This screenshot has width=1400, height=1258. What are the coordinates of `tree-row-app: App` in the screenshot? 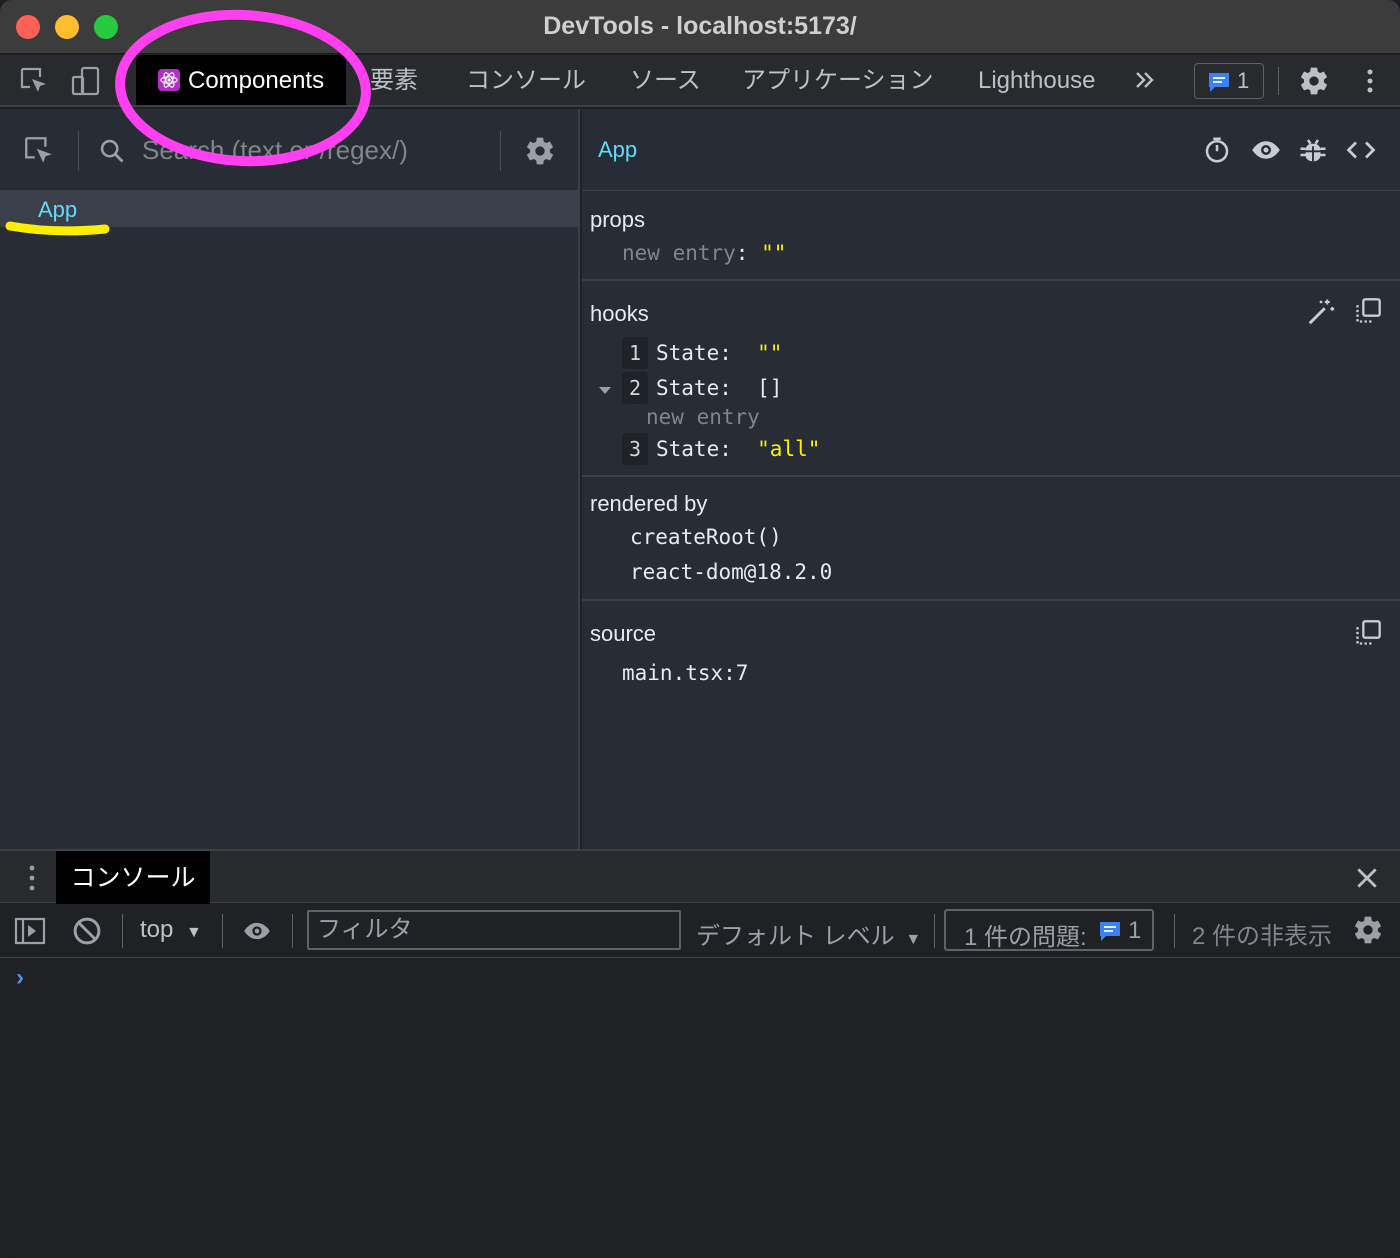 It's located at (290, 209).